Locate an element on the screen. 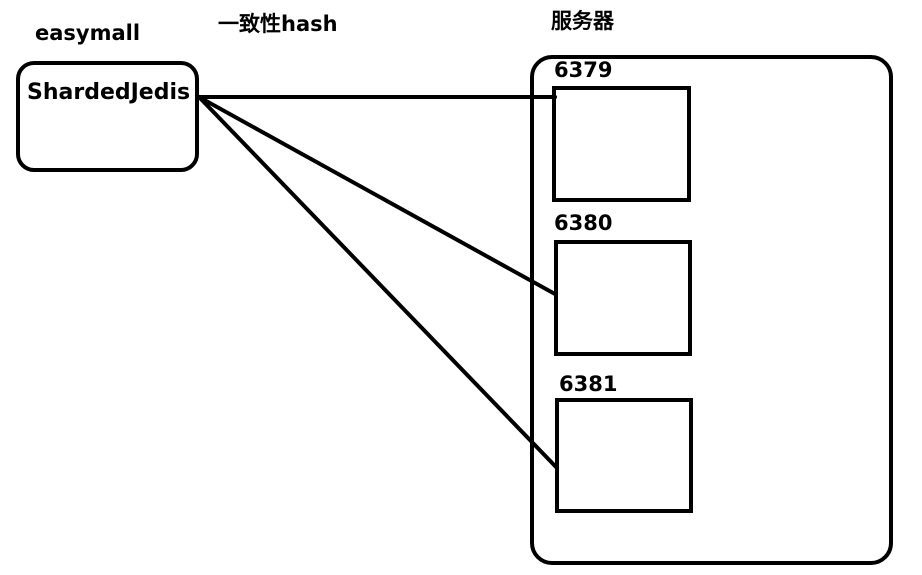  node-port-label: 6380 is located at coordinates (583, 223).